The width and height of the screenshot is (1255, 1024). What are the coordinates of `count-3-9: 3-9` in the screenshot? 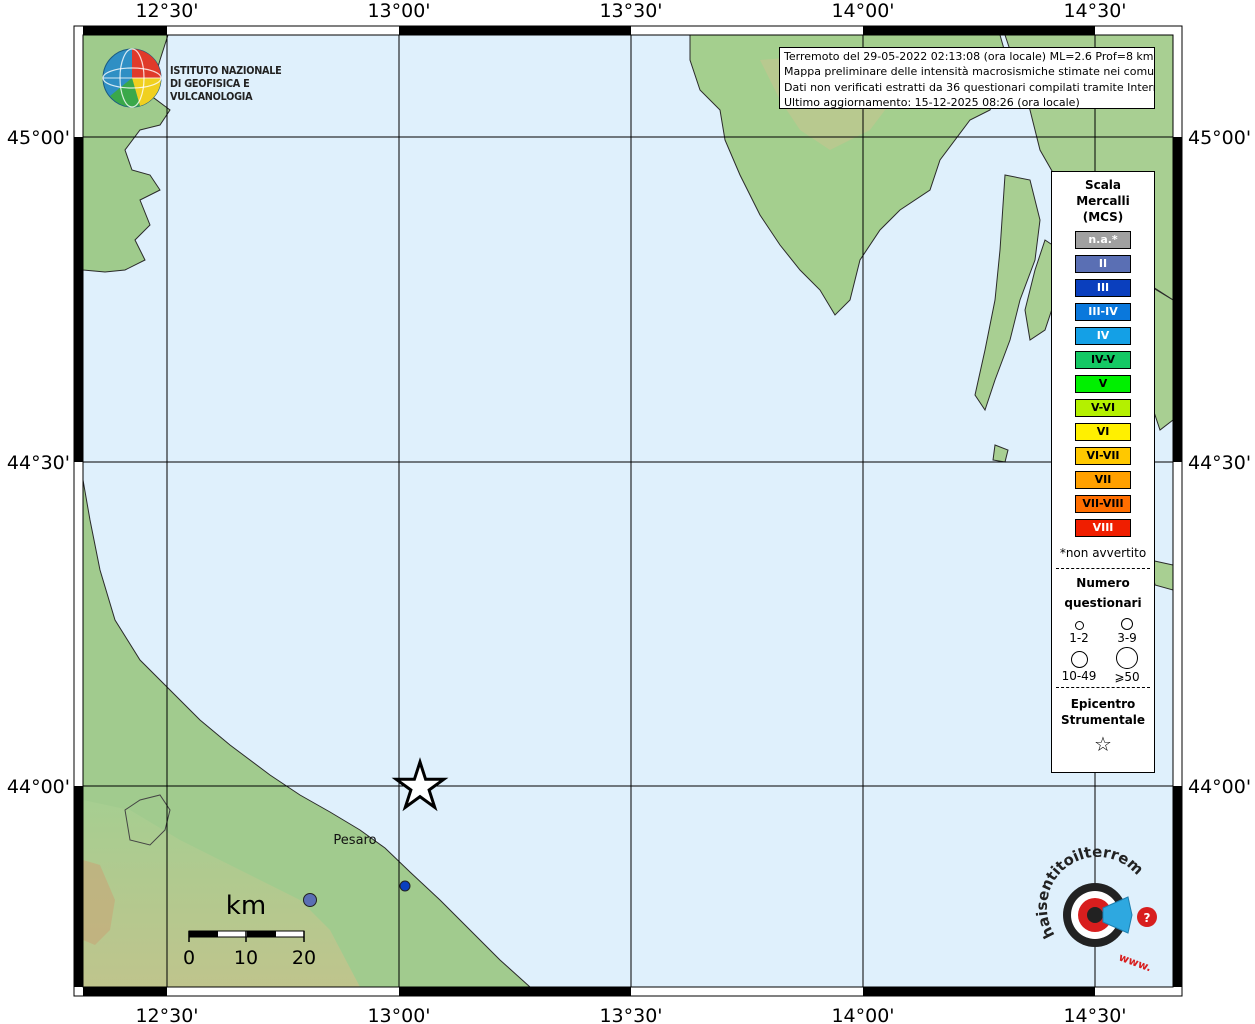 It's located at (1127, 631).